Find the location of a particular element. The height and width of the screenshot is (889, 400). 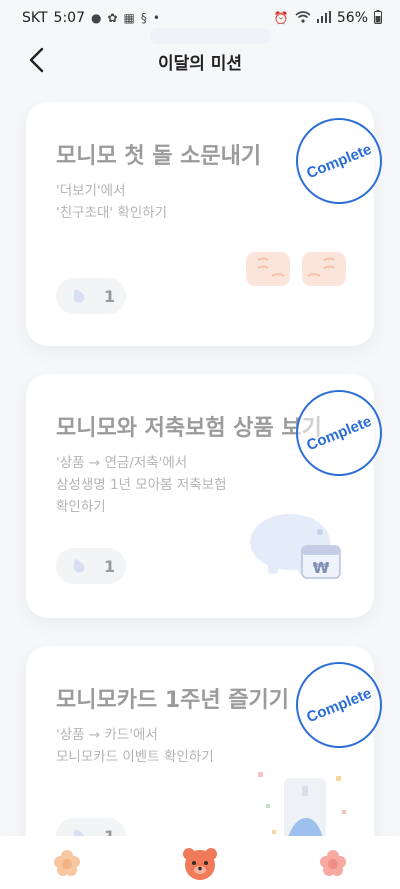

clock: 5:07 is located at coordinates (69, 18).